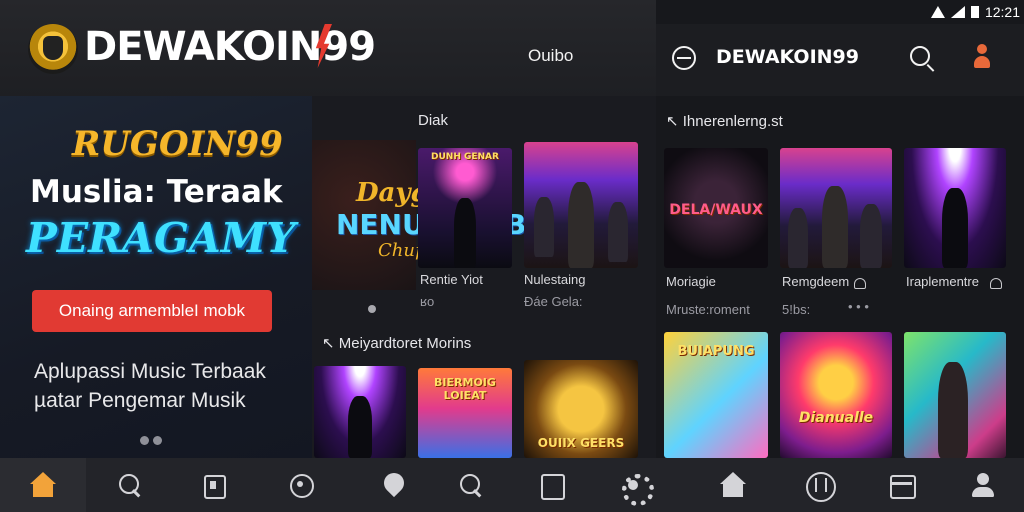 This screenshot has width=1024, height=512. Describe the element at coordinates (465, 389) in the screenshot. I see `album-art-text: BIERMOIG LOIEAT` at that location.